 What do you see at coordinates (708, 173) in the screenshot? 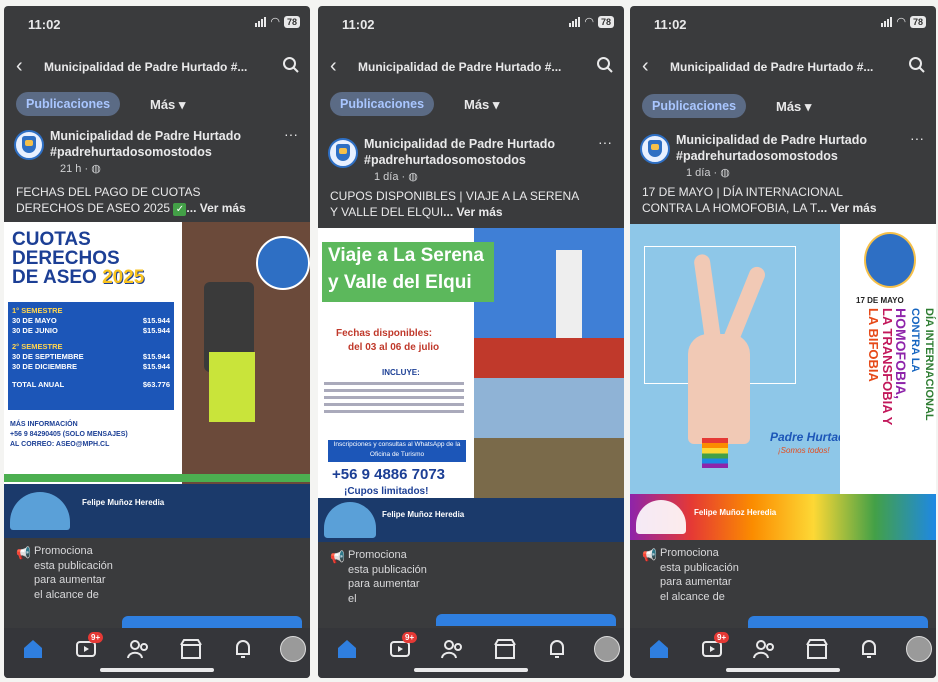
I see `post-meta: 1 día · ◍` at bounding box center [708, 173].